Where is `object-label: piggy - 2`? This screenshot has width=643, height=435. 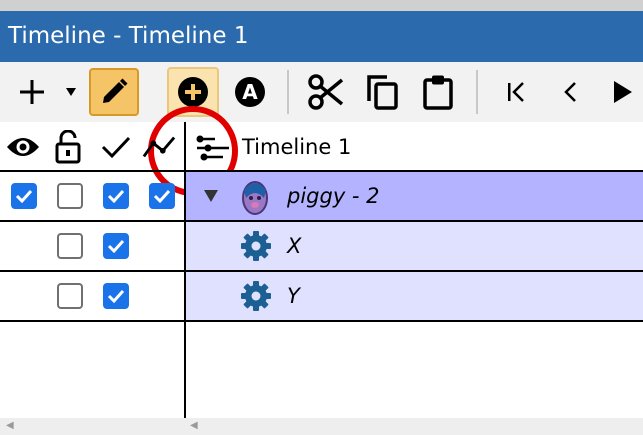
object-label: piggy - 2 is located at coordinates (333, 196).